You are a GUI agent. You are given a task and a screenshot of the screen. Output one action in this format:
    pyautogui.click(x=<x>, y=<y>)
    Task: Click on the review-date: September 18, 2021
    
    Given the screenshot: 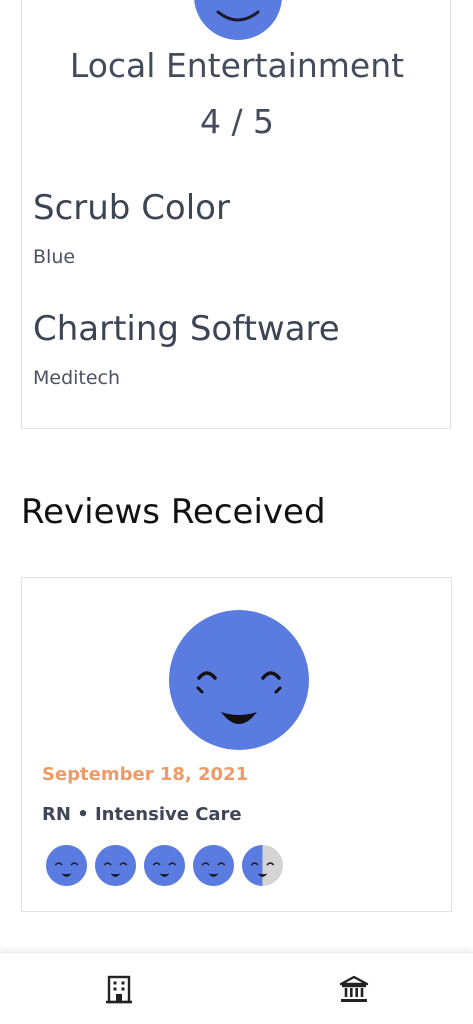 What is the action you would take?
    pyautogui.click(x=145, y=774)
    